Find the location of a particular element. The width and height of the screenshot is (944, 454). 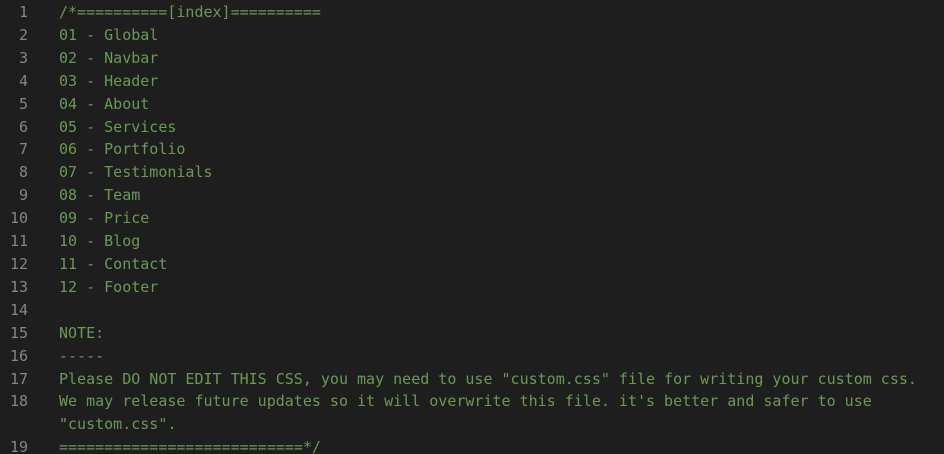

line-text: ===========================*/ is located at coordinates (190, 446).